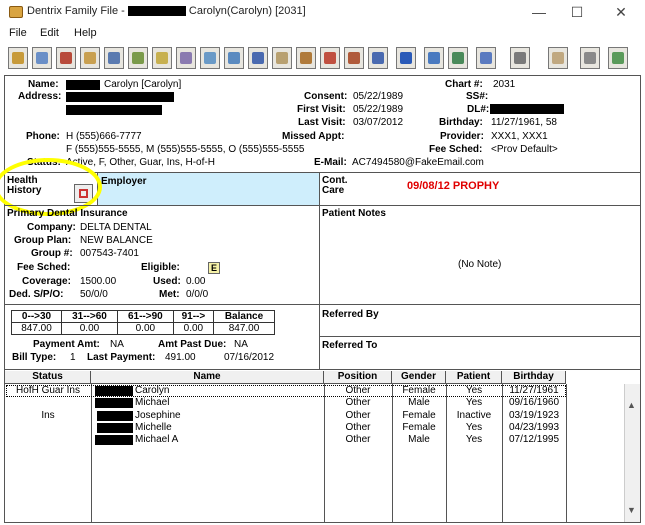  What do you see at coordinates (49, 33) in the screenshot?
I see `menu-edit: Edit` at bounding box center [49, 33].